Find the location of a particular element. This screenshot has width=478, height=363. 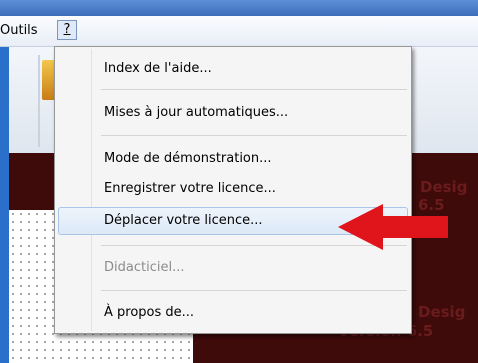

menu-outils: Outils is located at coordinates (19, 30).